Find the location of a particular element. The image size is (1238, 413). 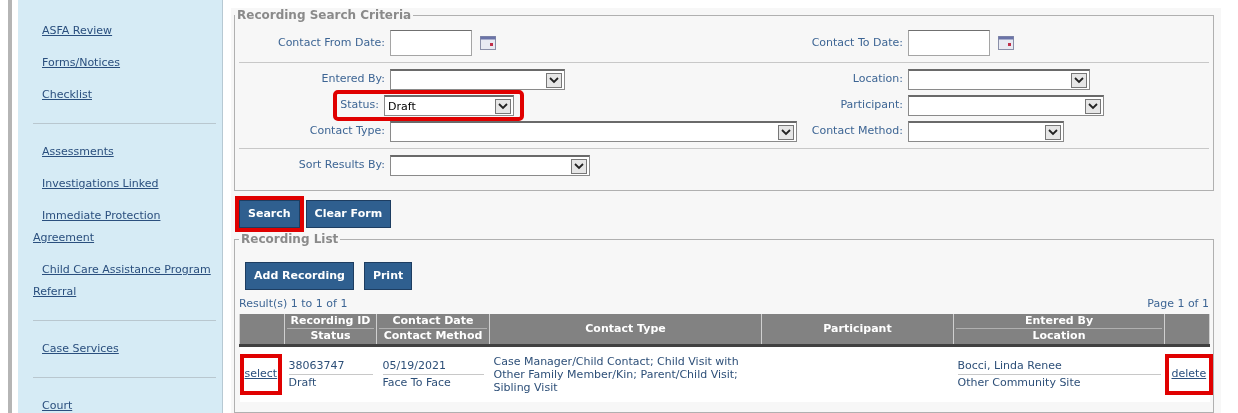

cell-text: Face To Face is located at coordinates (417, 383).